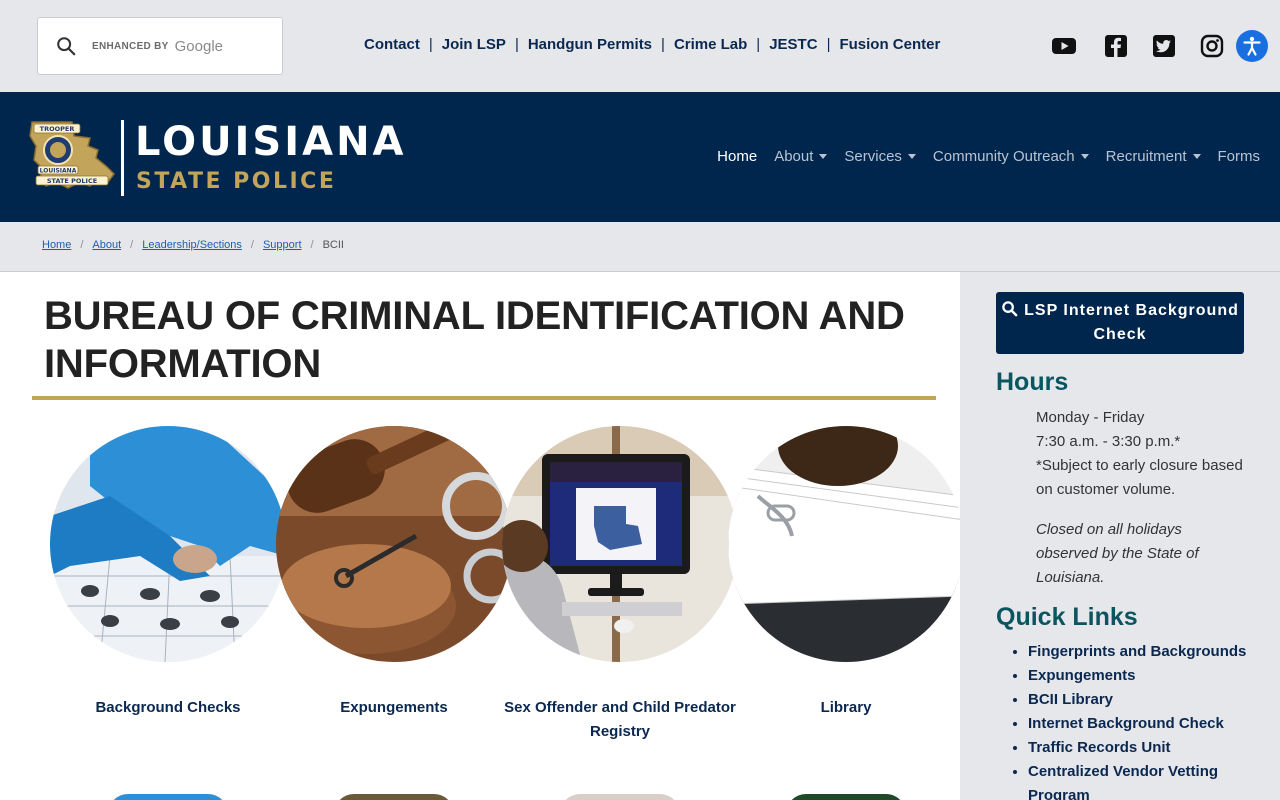 This screenshot has width=1280, height=800. Describe the element at coordinates (56, 245) in the screenshot. I see `breadcrumb-link-home: Home` at that location.